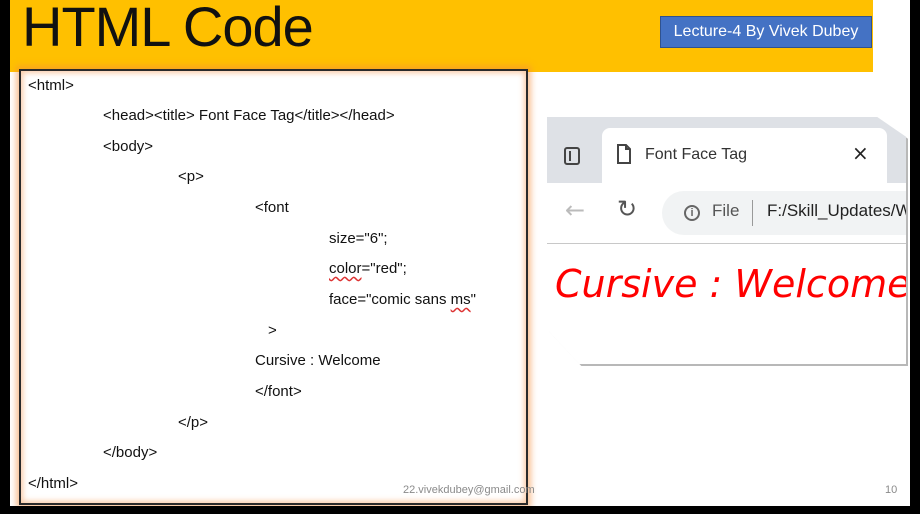  Describe the element at coordinates (272, 330) in the screenshot. I see `code-line-tag-close: >` at that location.